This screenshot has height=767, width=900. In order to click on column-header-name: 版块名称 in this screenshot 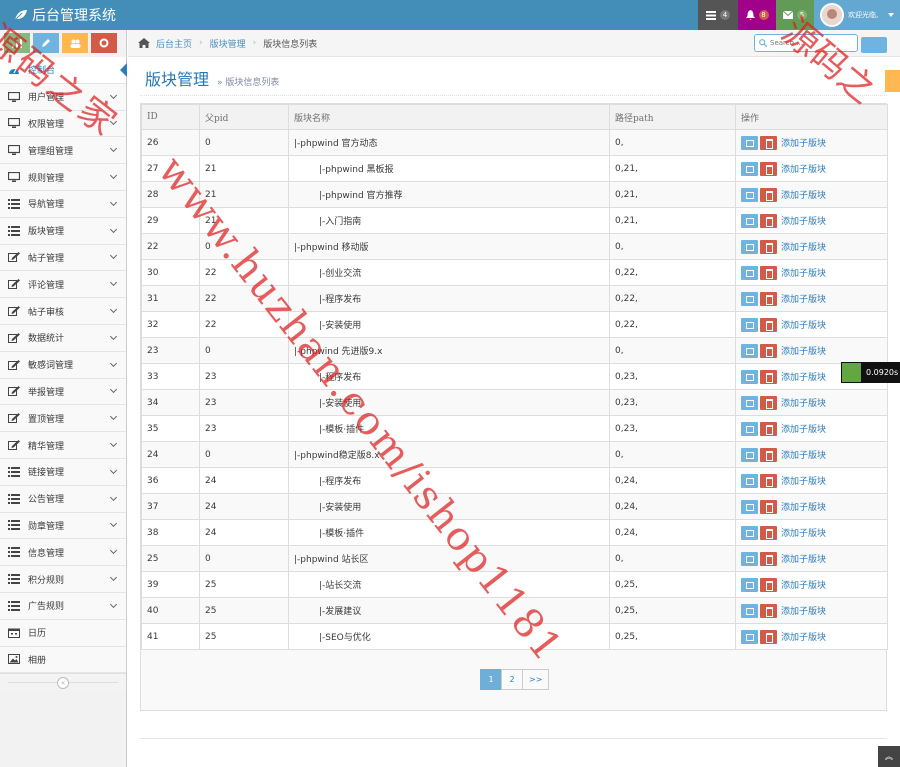, I will do `click(449, 117)`.